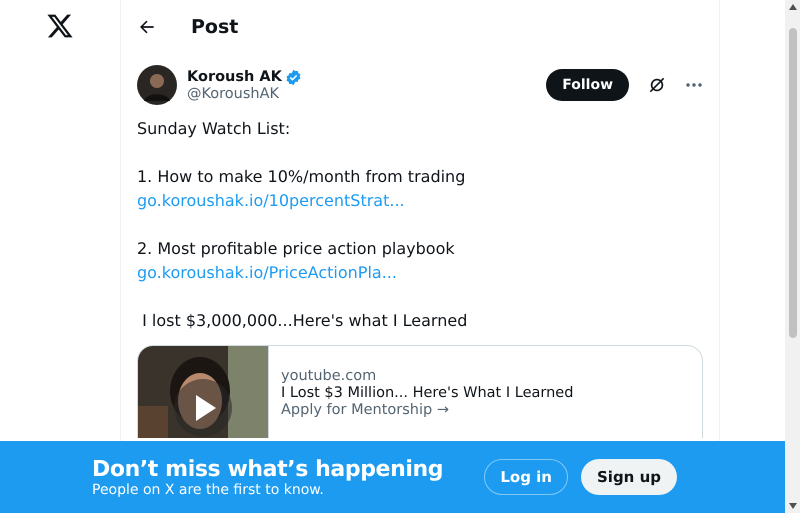  I want to click on card-domain: youtube.com, so click(329, 376).